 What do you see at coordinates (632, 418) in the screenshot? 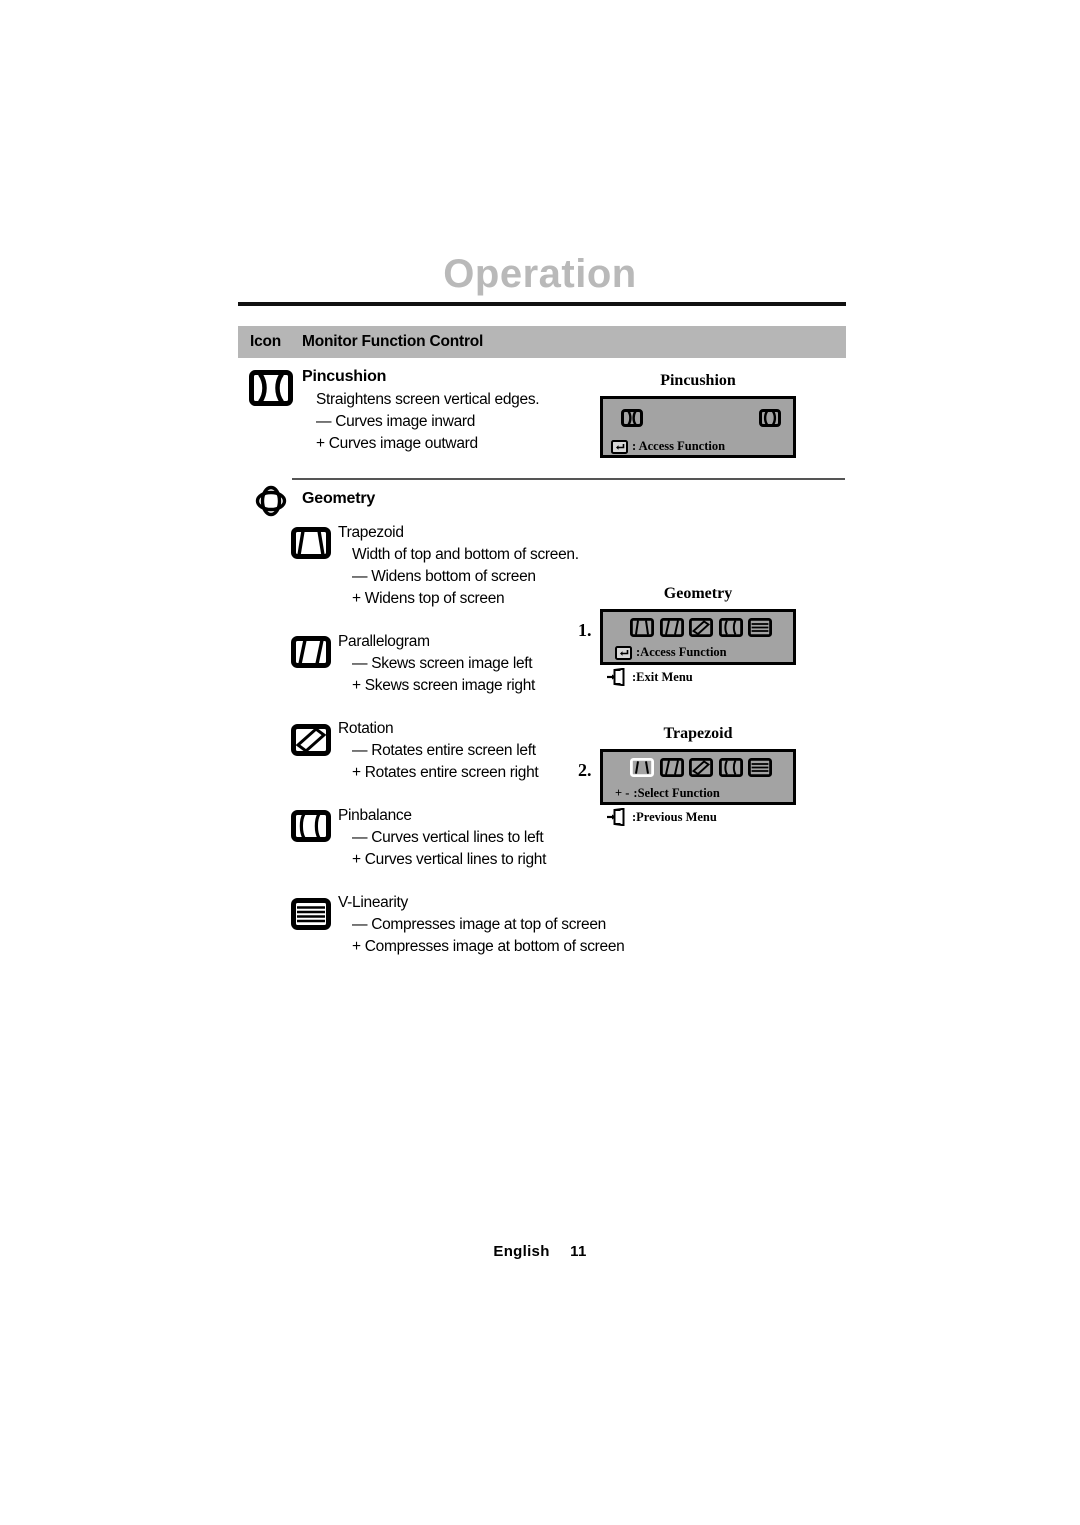
I see `pincushion-in-icon` at bounding box center [632, 418].